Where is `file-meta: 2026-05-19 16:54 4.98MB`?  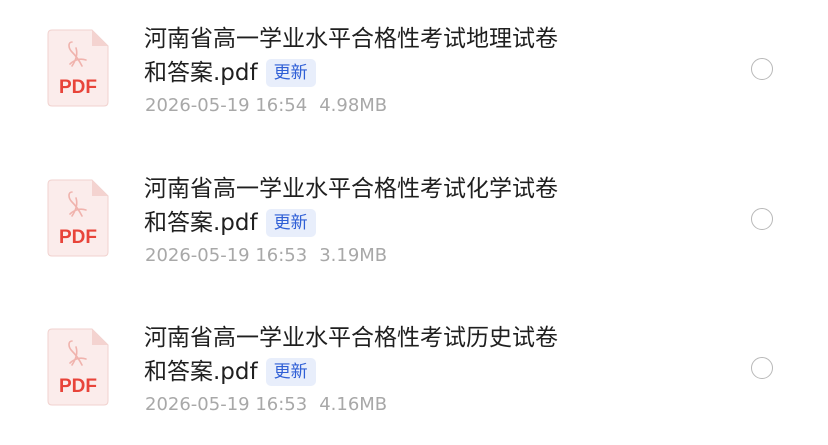 file-meta: 2026-05-19 16:54 4.98MB is located at coordinates (266, 105).